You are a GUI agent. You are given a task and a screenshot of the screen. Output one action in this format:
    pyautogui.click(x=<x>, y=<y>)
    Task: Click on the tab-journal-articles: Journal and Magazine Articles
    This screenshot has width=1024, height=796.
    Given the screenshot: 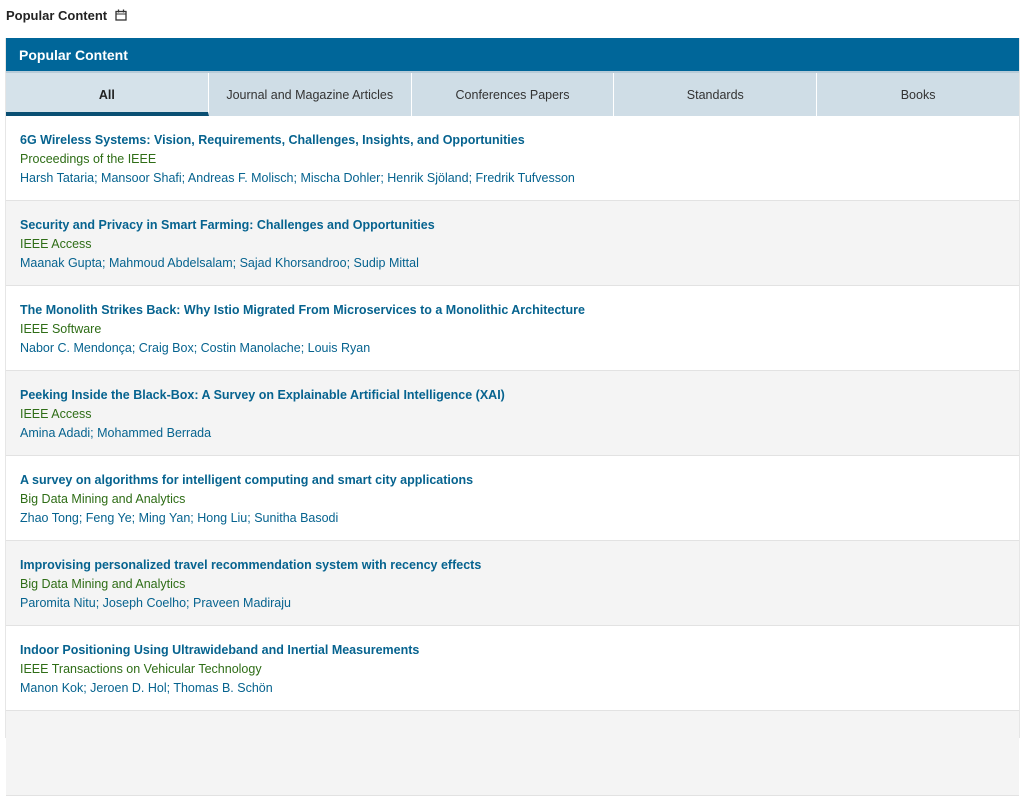 What is the action you would take?
    pyautogui.click(x=310, y=94)
    